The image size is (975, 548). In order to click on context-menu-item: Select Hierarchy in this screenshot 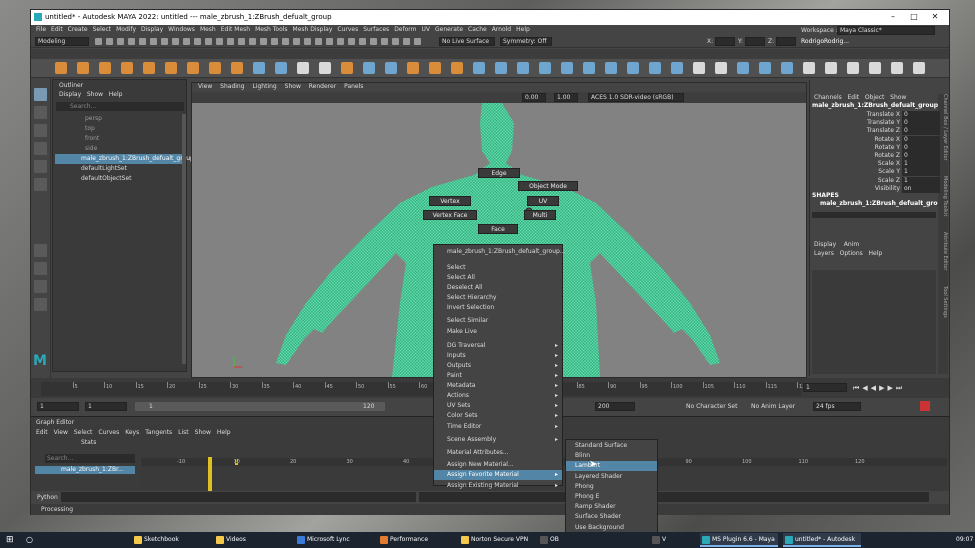, I will do `click(498, 298)`.